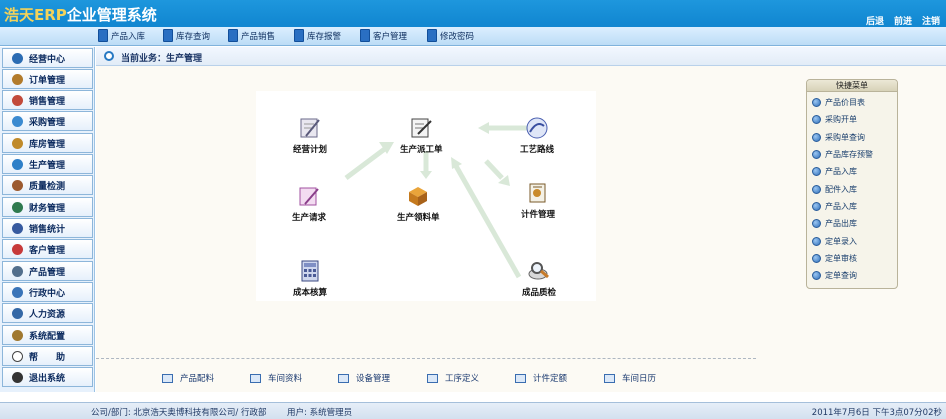 This screenshot has height=419, width=946. Describe the element at coordinates (538, 271) in the screenshot. I see `inspect-icon` at that location.